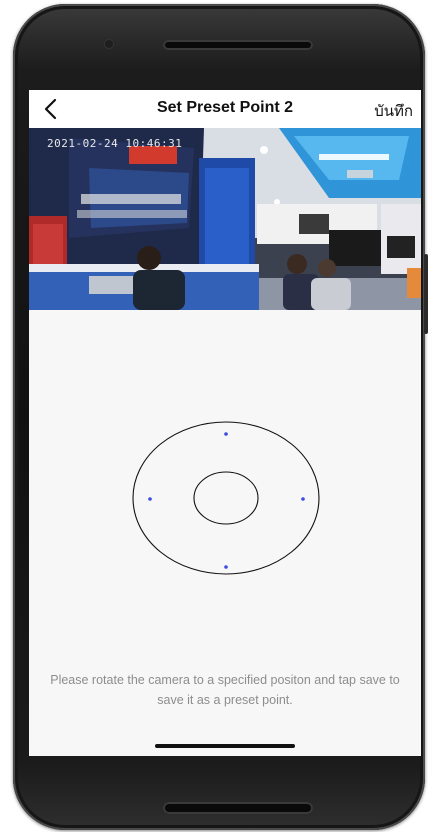 This screenshot has height=832, width=428. What do you see at coordinates (238, 808) in the screenshot?
I see `bottom-speaker` at bounding box center [238, 808].